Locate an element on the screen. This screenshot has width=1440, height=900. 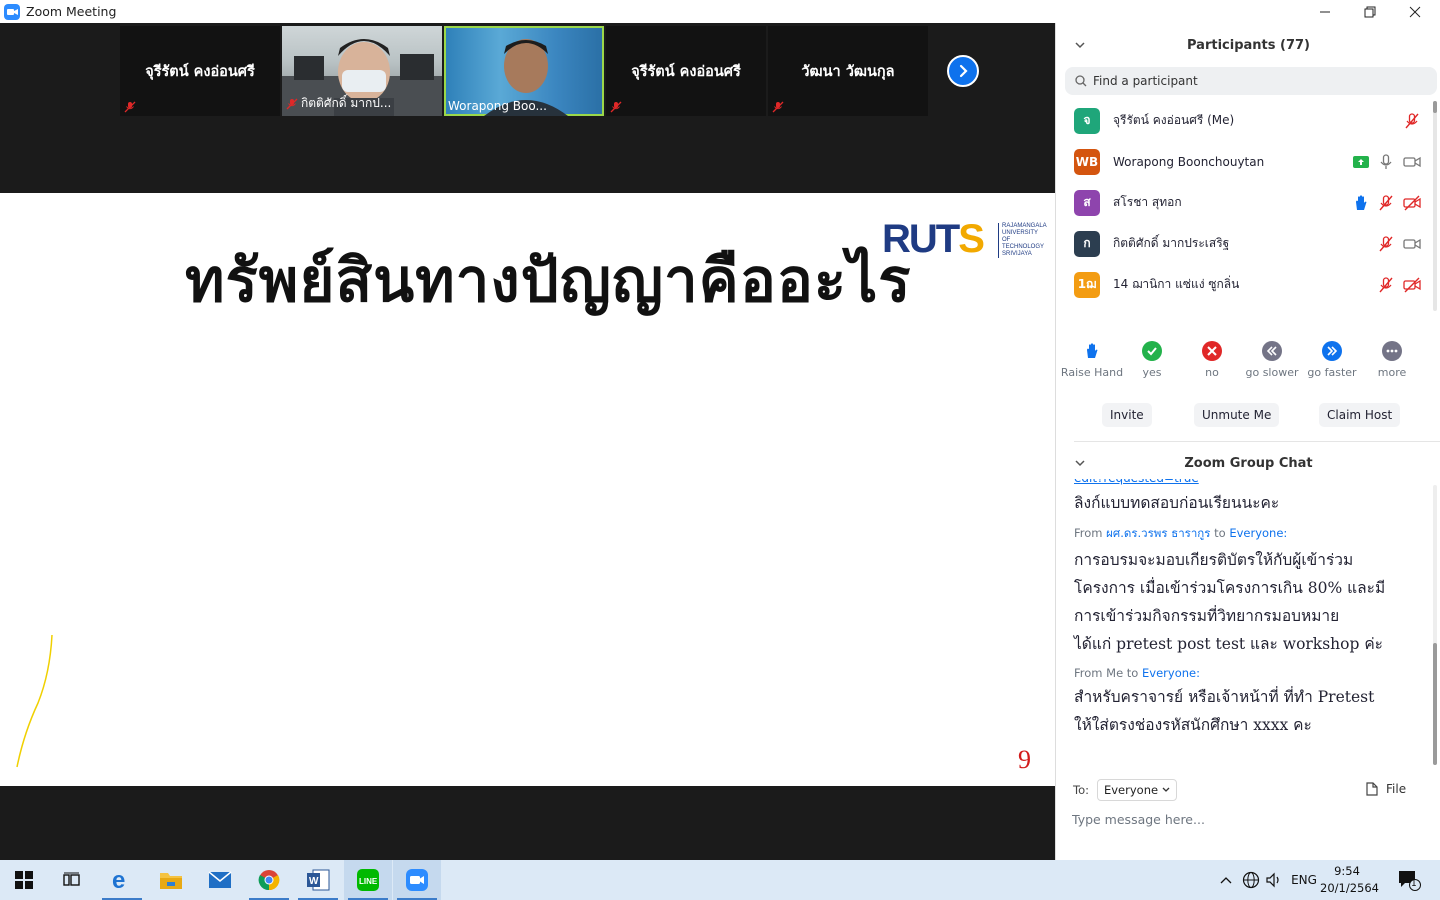
notification-icon is located at coordinates (1410, 881).